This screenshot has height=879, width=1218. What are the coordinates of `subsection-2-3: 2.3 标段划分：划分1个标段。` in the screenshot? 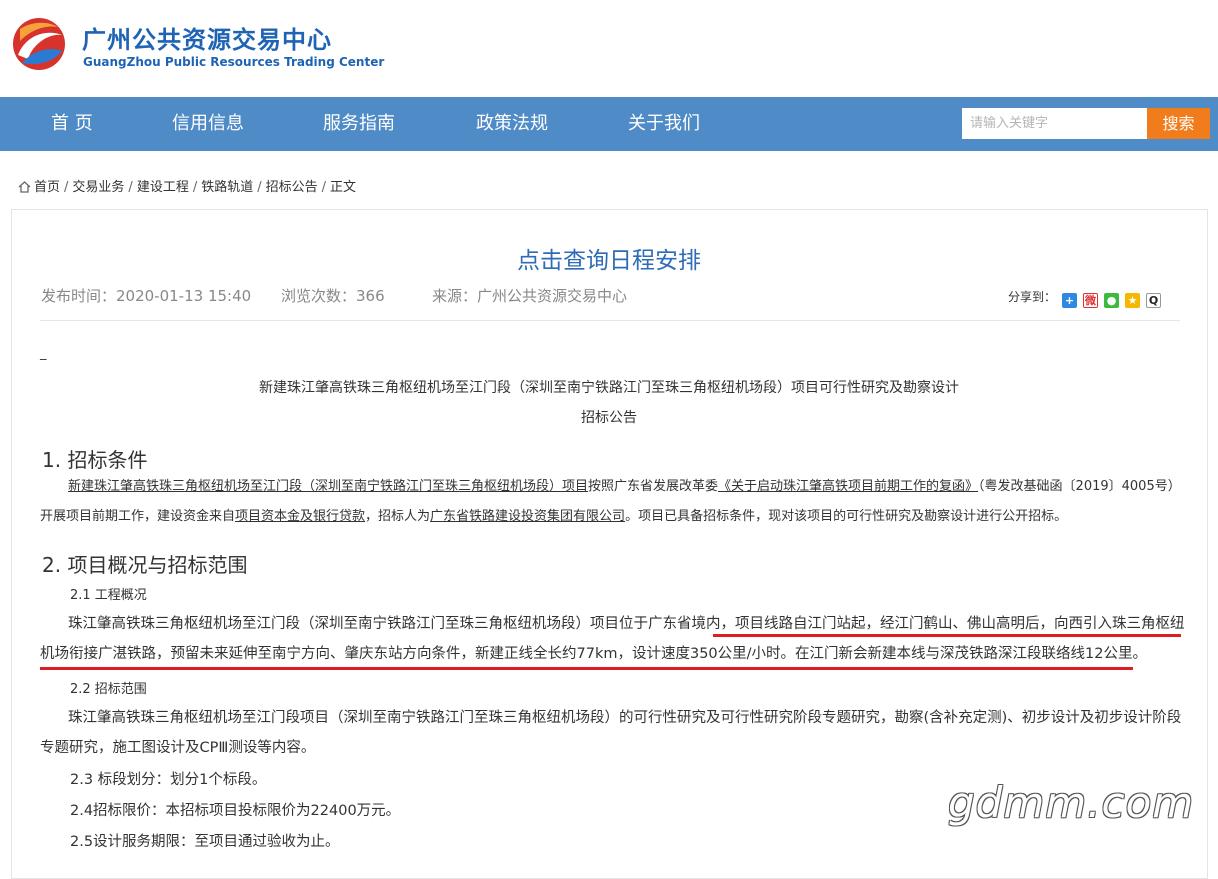 It's located at (168, 780).